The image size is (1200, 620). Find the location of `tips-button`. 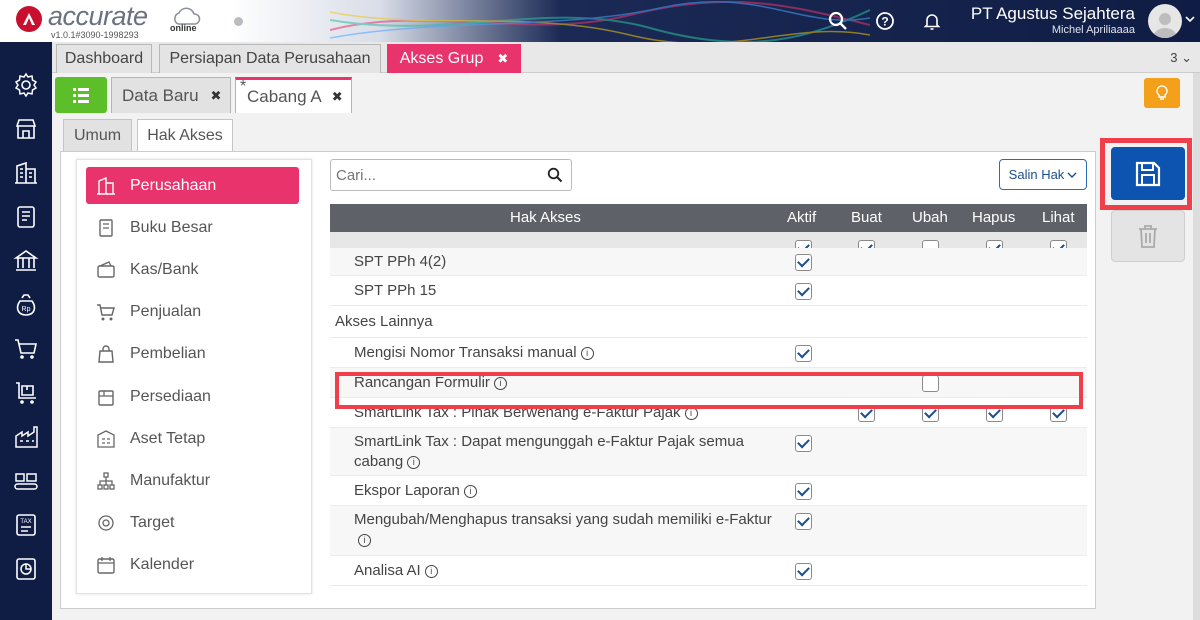

tips-button is located at coordinates (1162, 93).